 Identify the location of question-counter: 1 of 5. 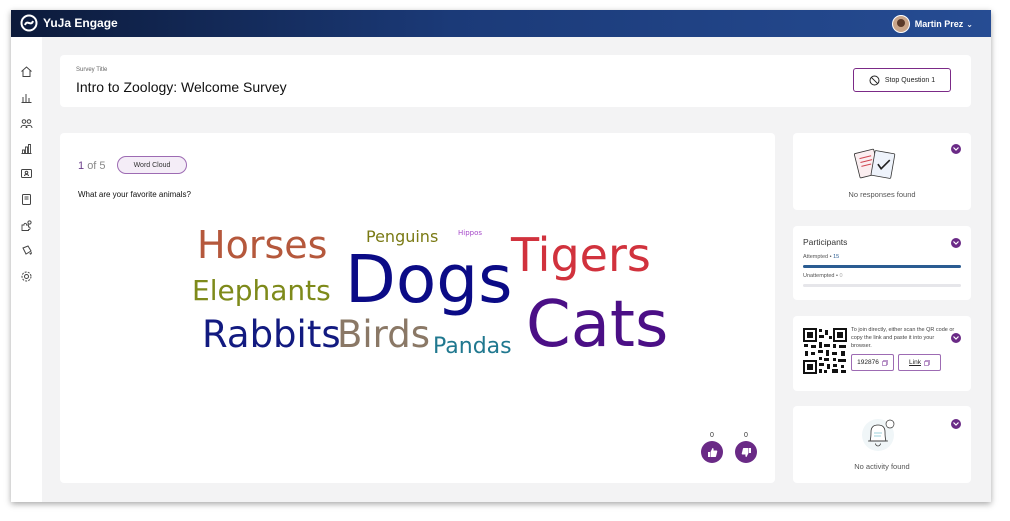
(92, 166).